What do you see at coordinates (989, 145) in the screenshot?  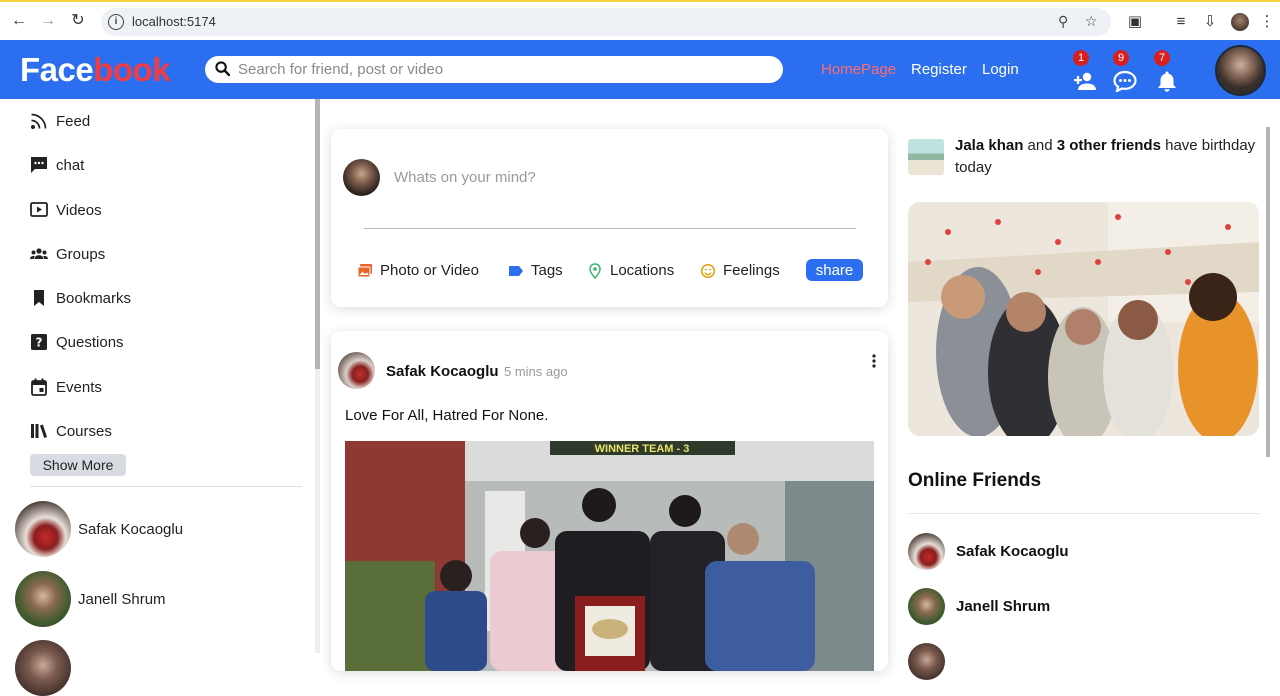 I see `birthday-friend-name: Jala khan` at bounding box center [989, 145].